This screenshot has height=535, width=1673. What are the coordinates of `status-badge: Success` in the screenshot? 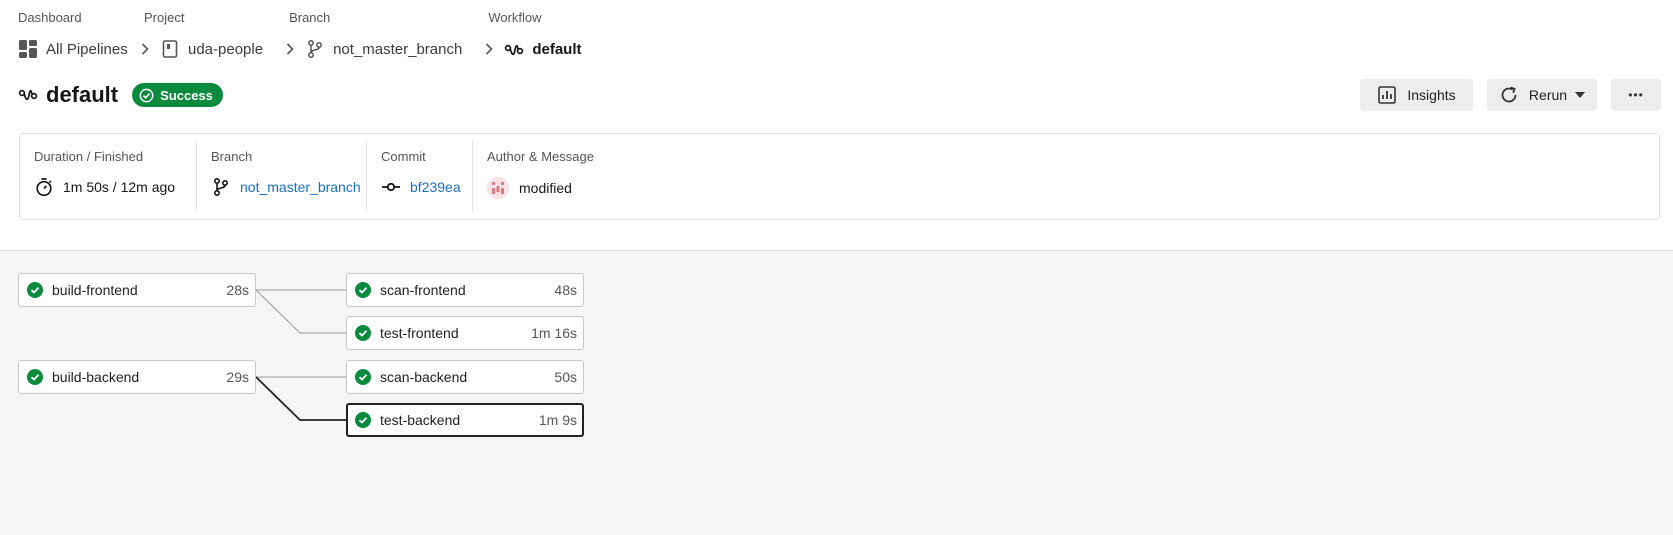 It's located at (177, 95).